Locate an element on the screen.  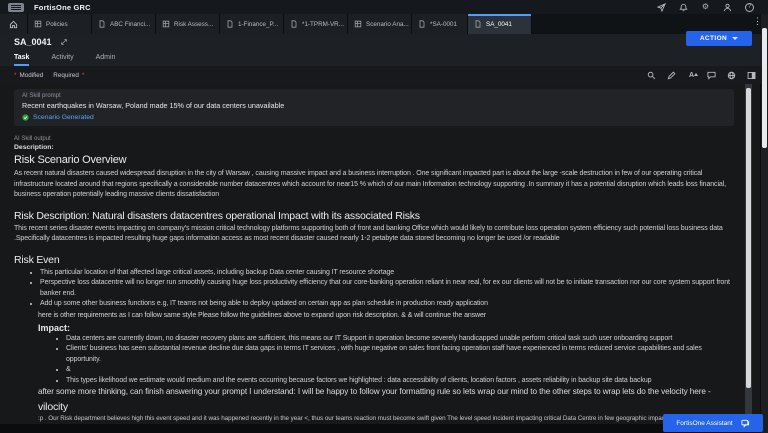
document-scrollbar is located at coordinates (748, 254).